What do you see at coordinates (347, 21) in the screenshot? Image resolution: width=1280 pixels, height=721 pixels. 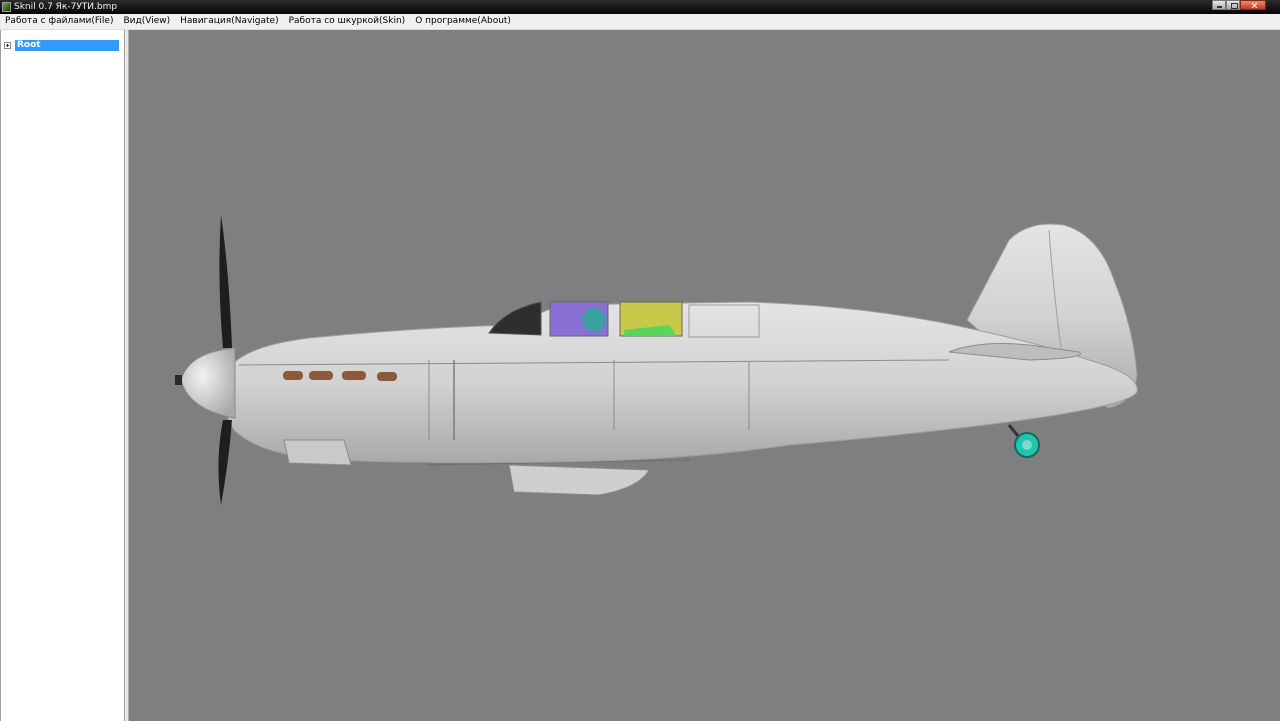 I see `menu-skin: Работа со шкуркой(Skin)` at bounding box center [347, 21].